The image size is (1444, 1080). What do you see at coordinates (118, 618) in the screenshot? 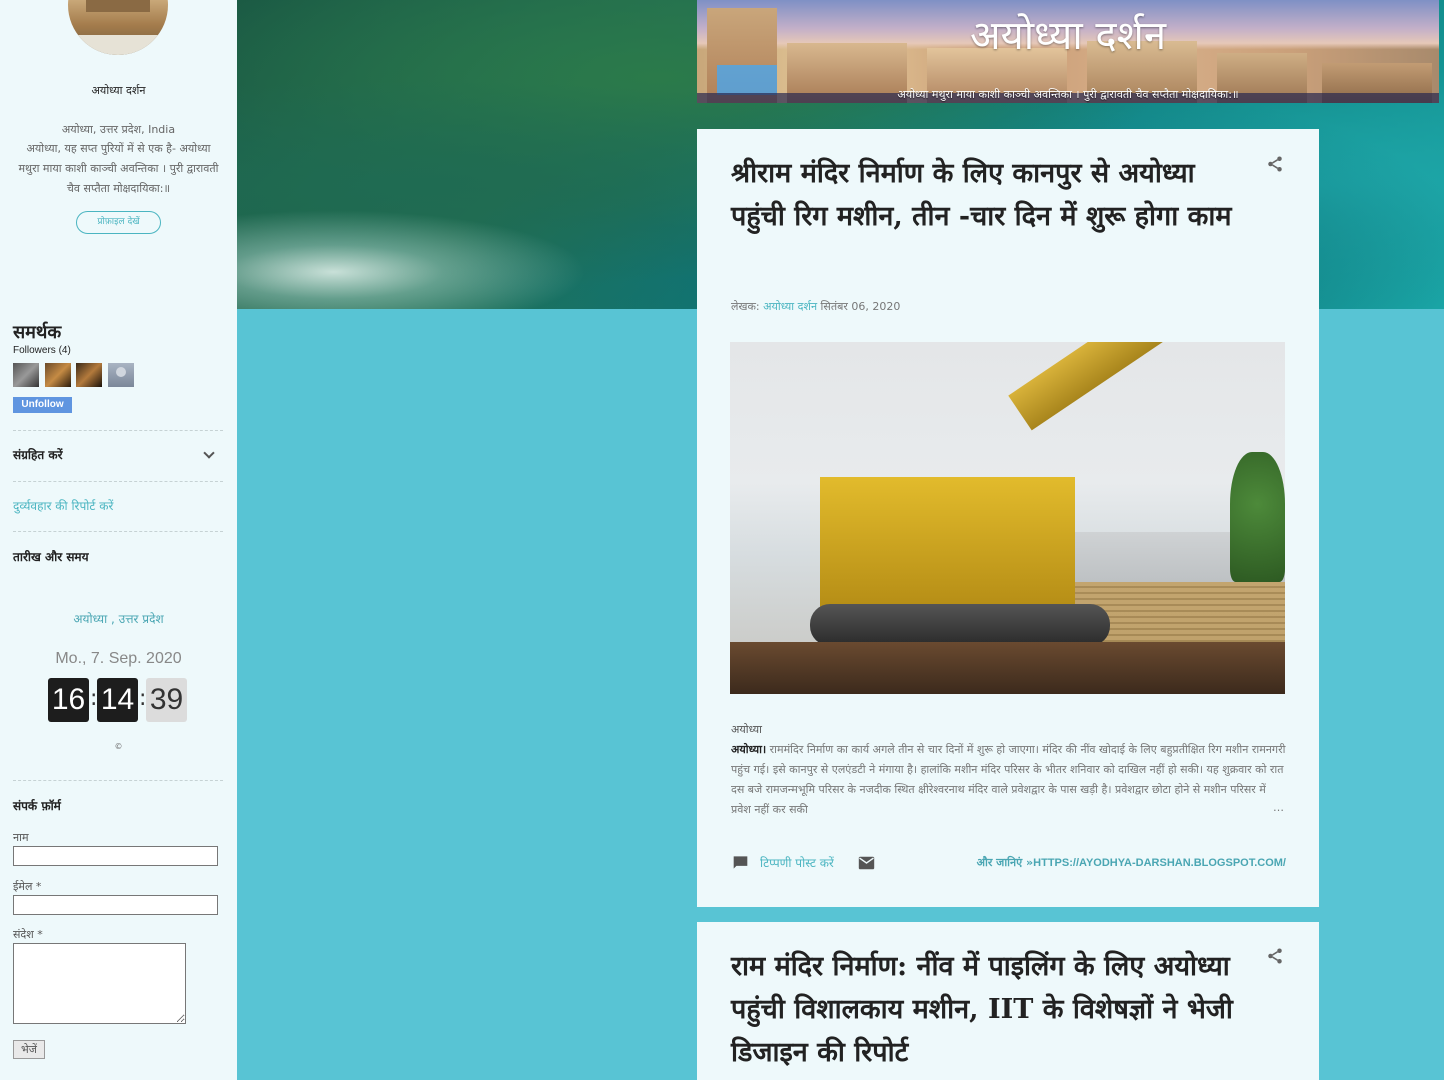
I see `clock-location: अयोध्या , उत्तर प्रदेश` at bounding box center [118, 618].